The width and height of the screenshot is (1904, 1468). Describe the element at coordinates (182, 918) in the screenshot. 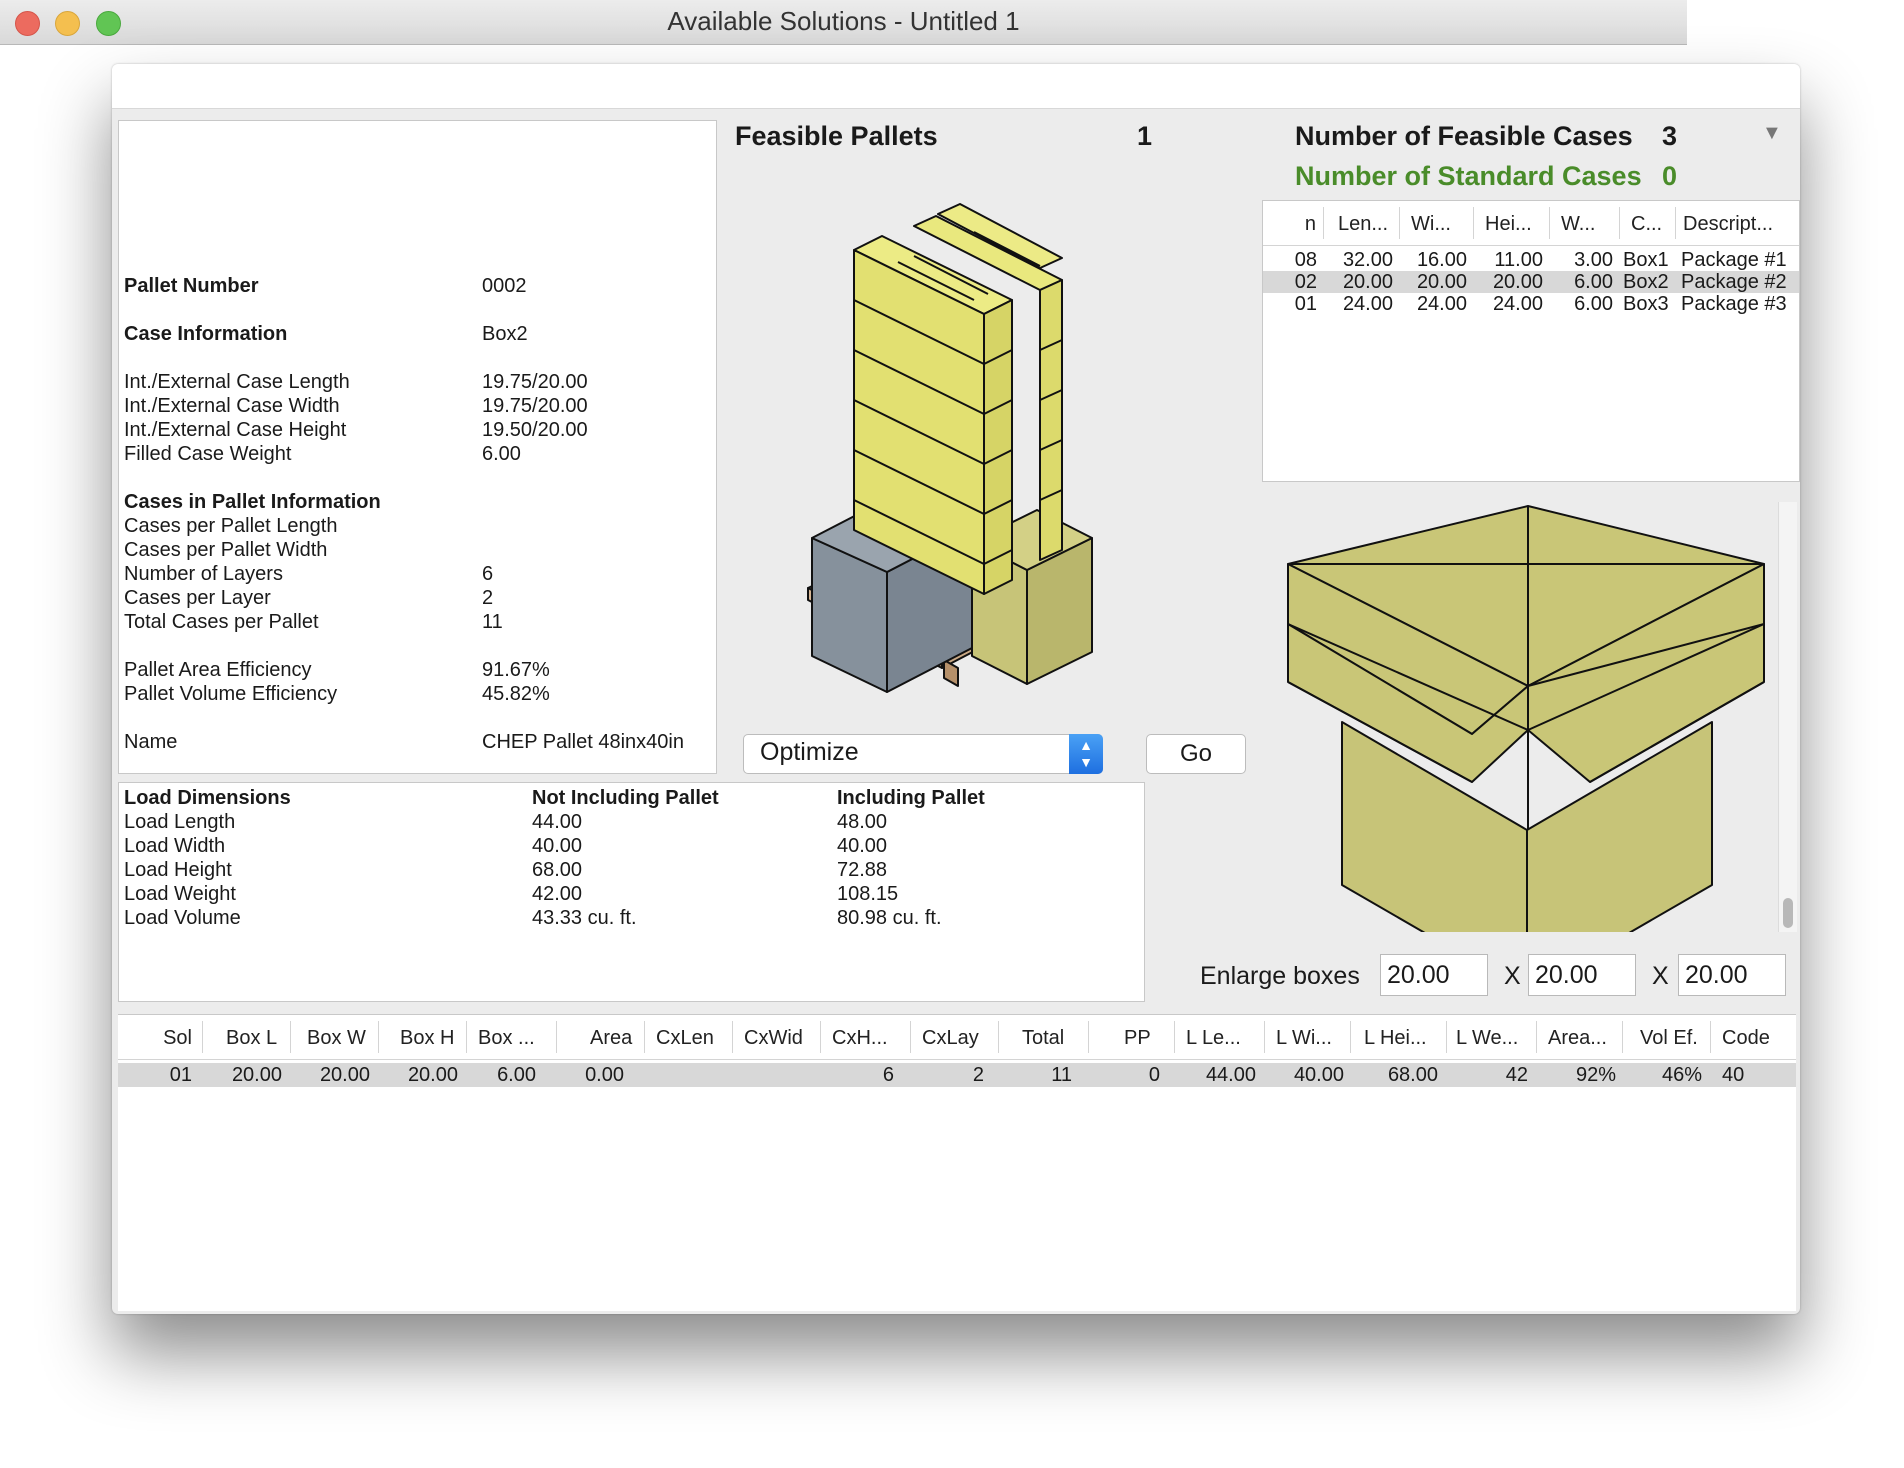

I see `load-row-label: Load Volume` at that location.